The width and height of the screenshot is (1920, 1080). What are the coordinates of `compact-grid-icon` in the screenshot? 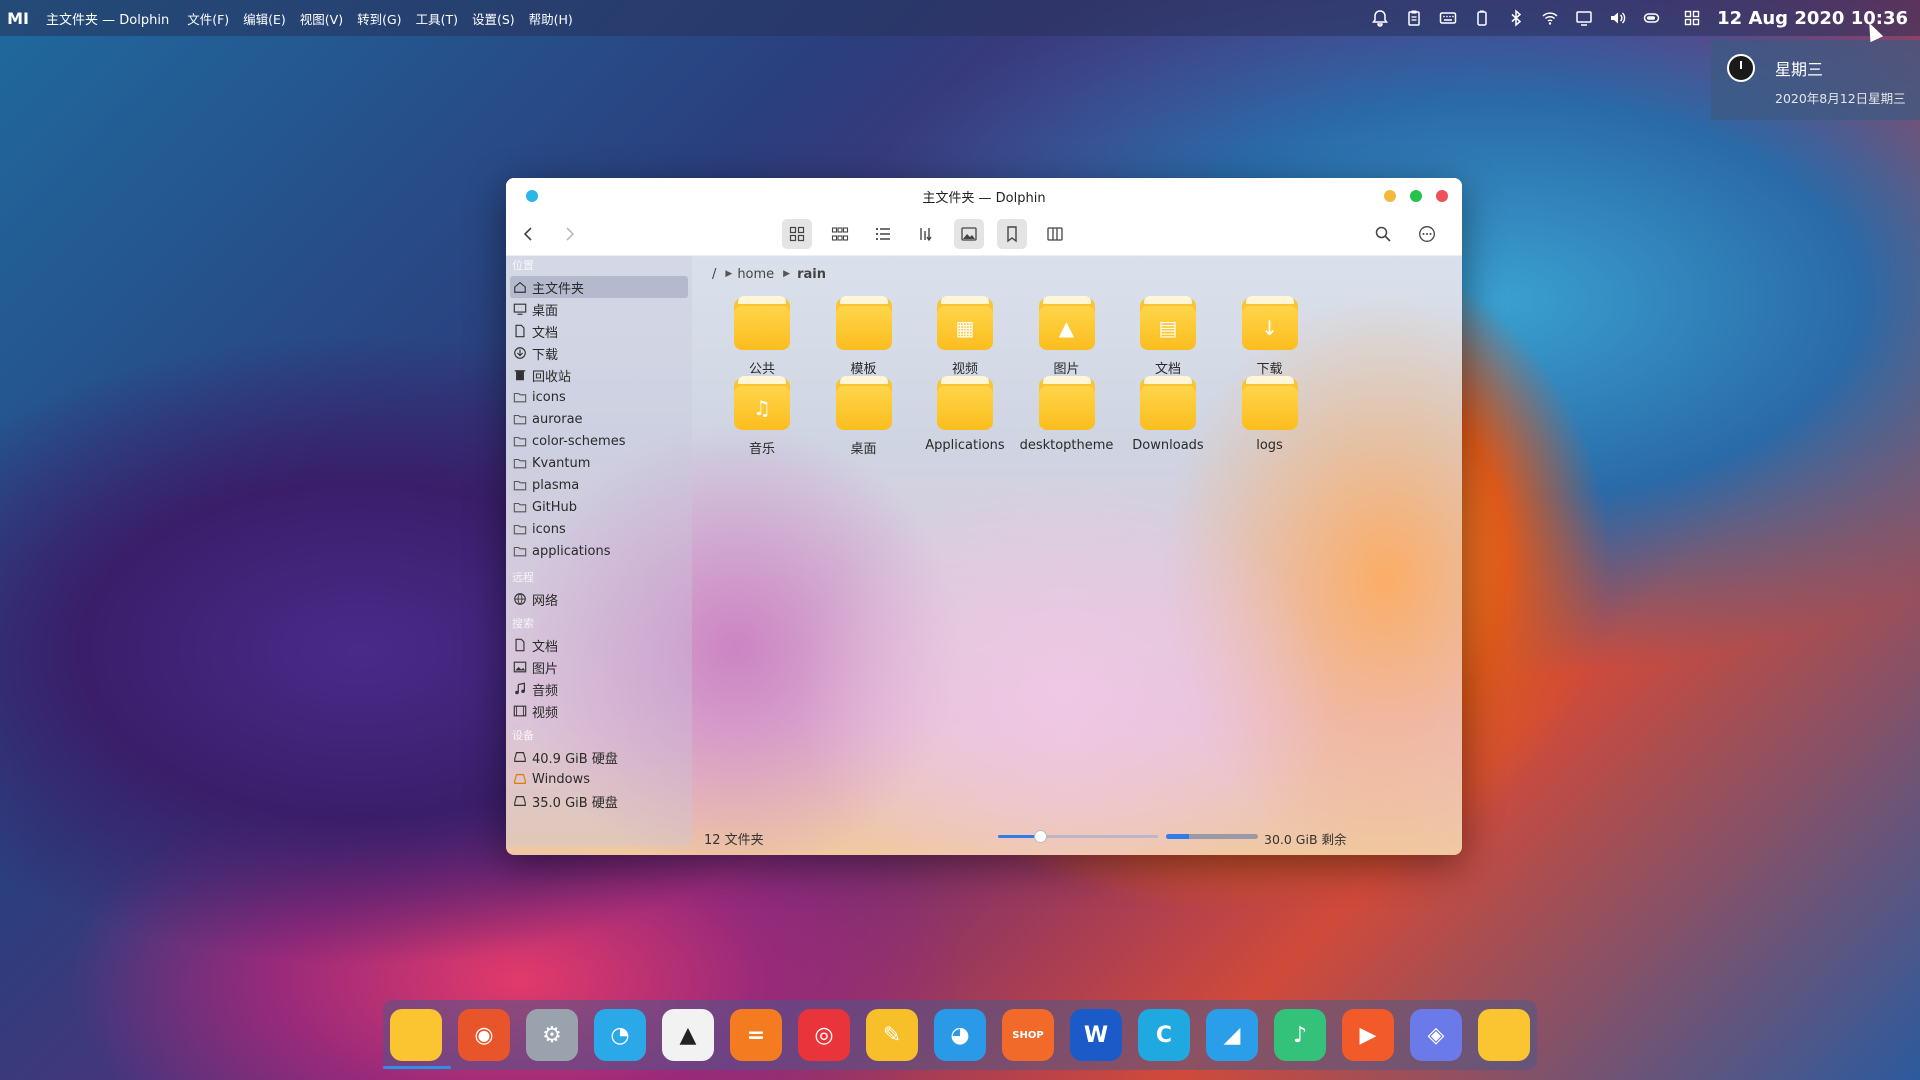 It's located at (840, 234).